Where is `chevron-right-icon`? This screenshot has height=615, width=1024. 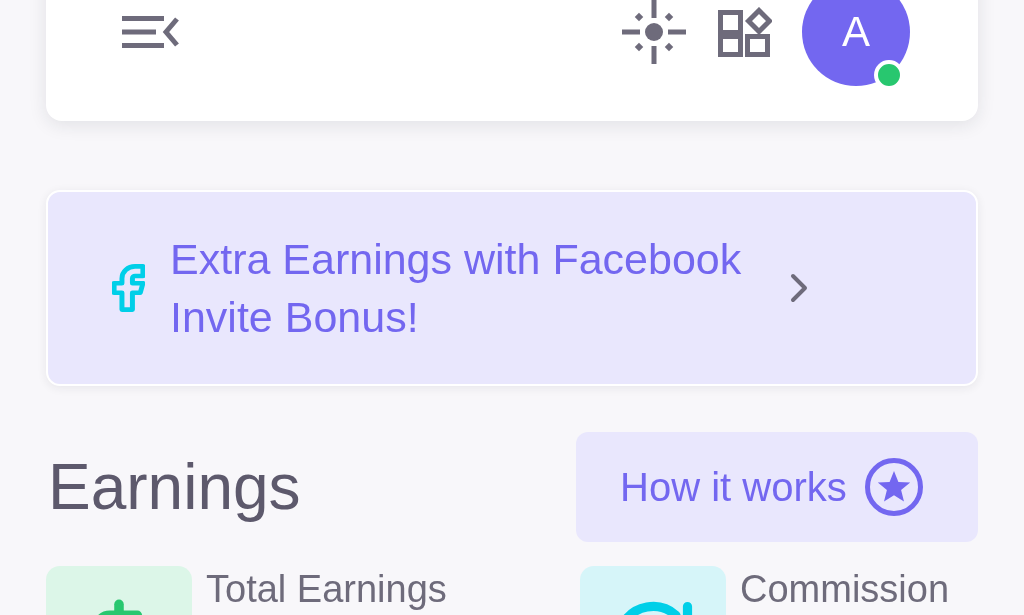 chevron-right-icon is located at coordinates (799, 288).